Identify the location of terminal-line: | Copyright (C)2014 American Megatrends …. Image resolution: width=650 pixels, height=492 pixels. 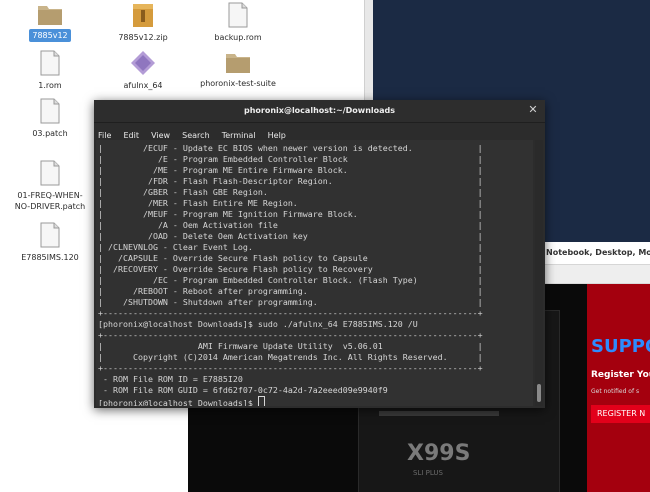
(290, 357).